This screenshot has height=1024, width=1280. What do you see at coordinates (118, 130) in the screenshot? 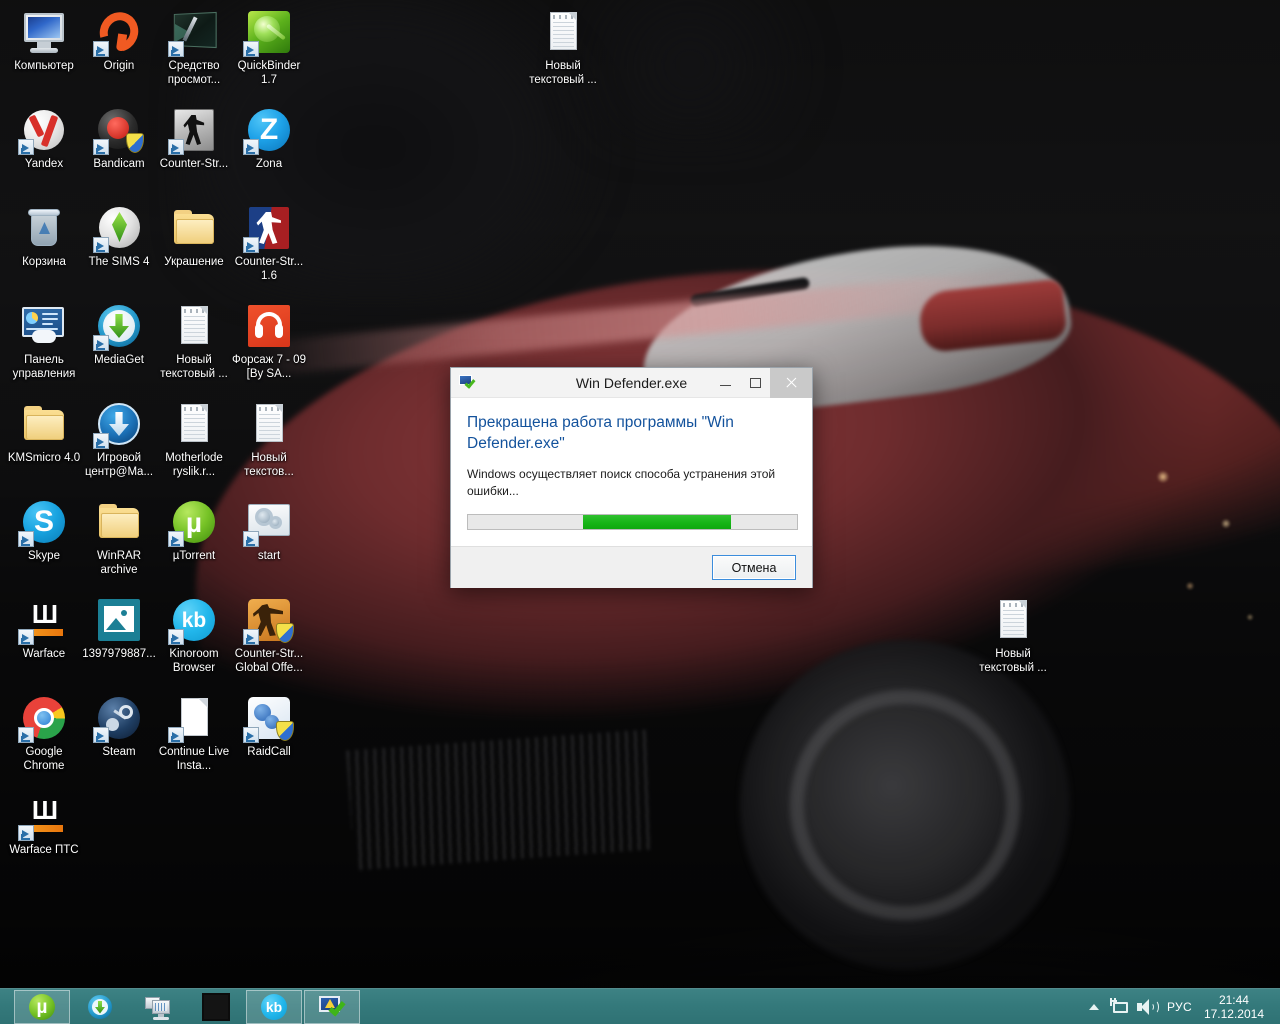
I see `bandicam-icon` at bounding box center [118, 130].